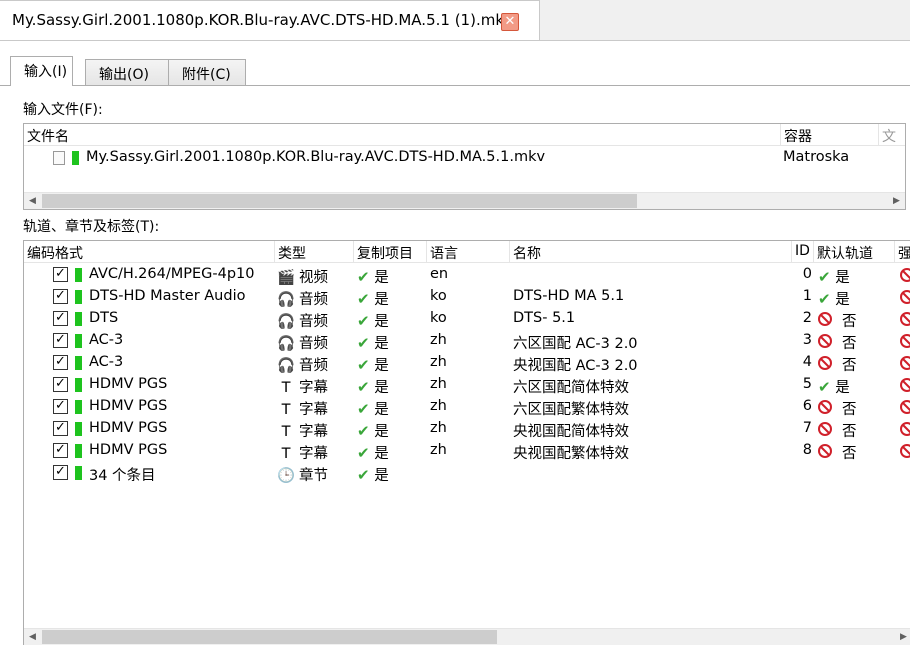 This screenshot has width=910, height=645. Describe the element at coordinates (807, 428) in the screenshot. I see `track-id: 7` at that location.